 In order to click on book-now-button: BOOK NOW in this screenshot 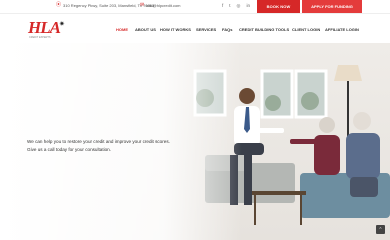, I will do `click(278, 6)`.